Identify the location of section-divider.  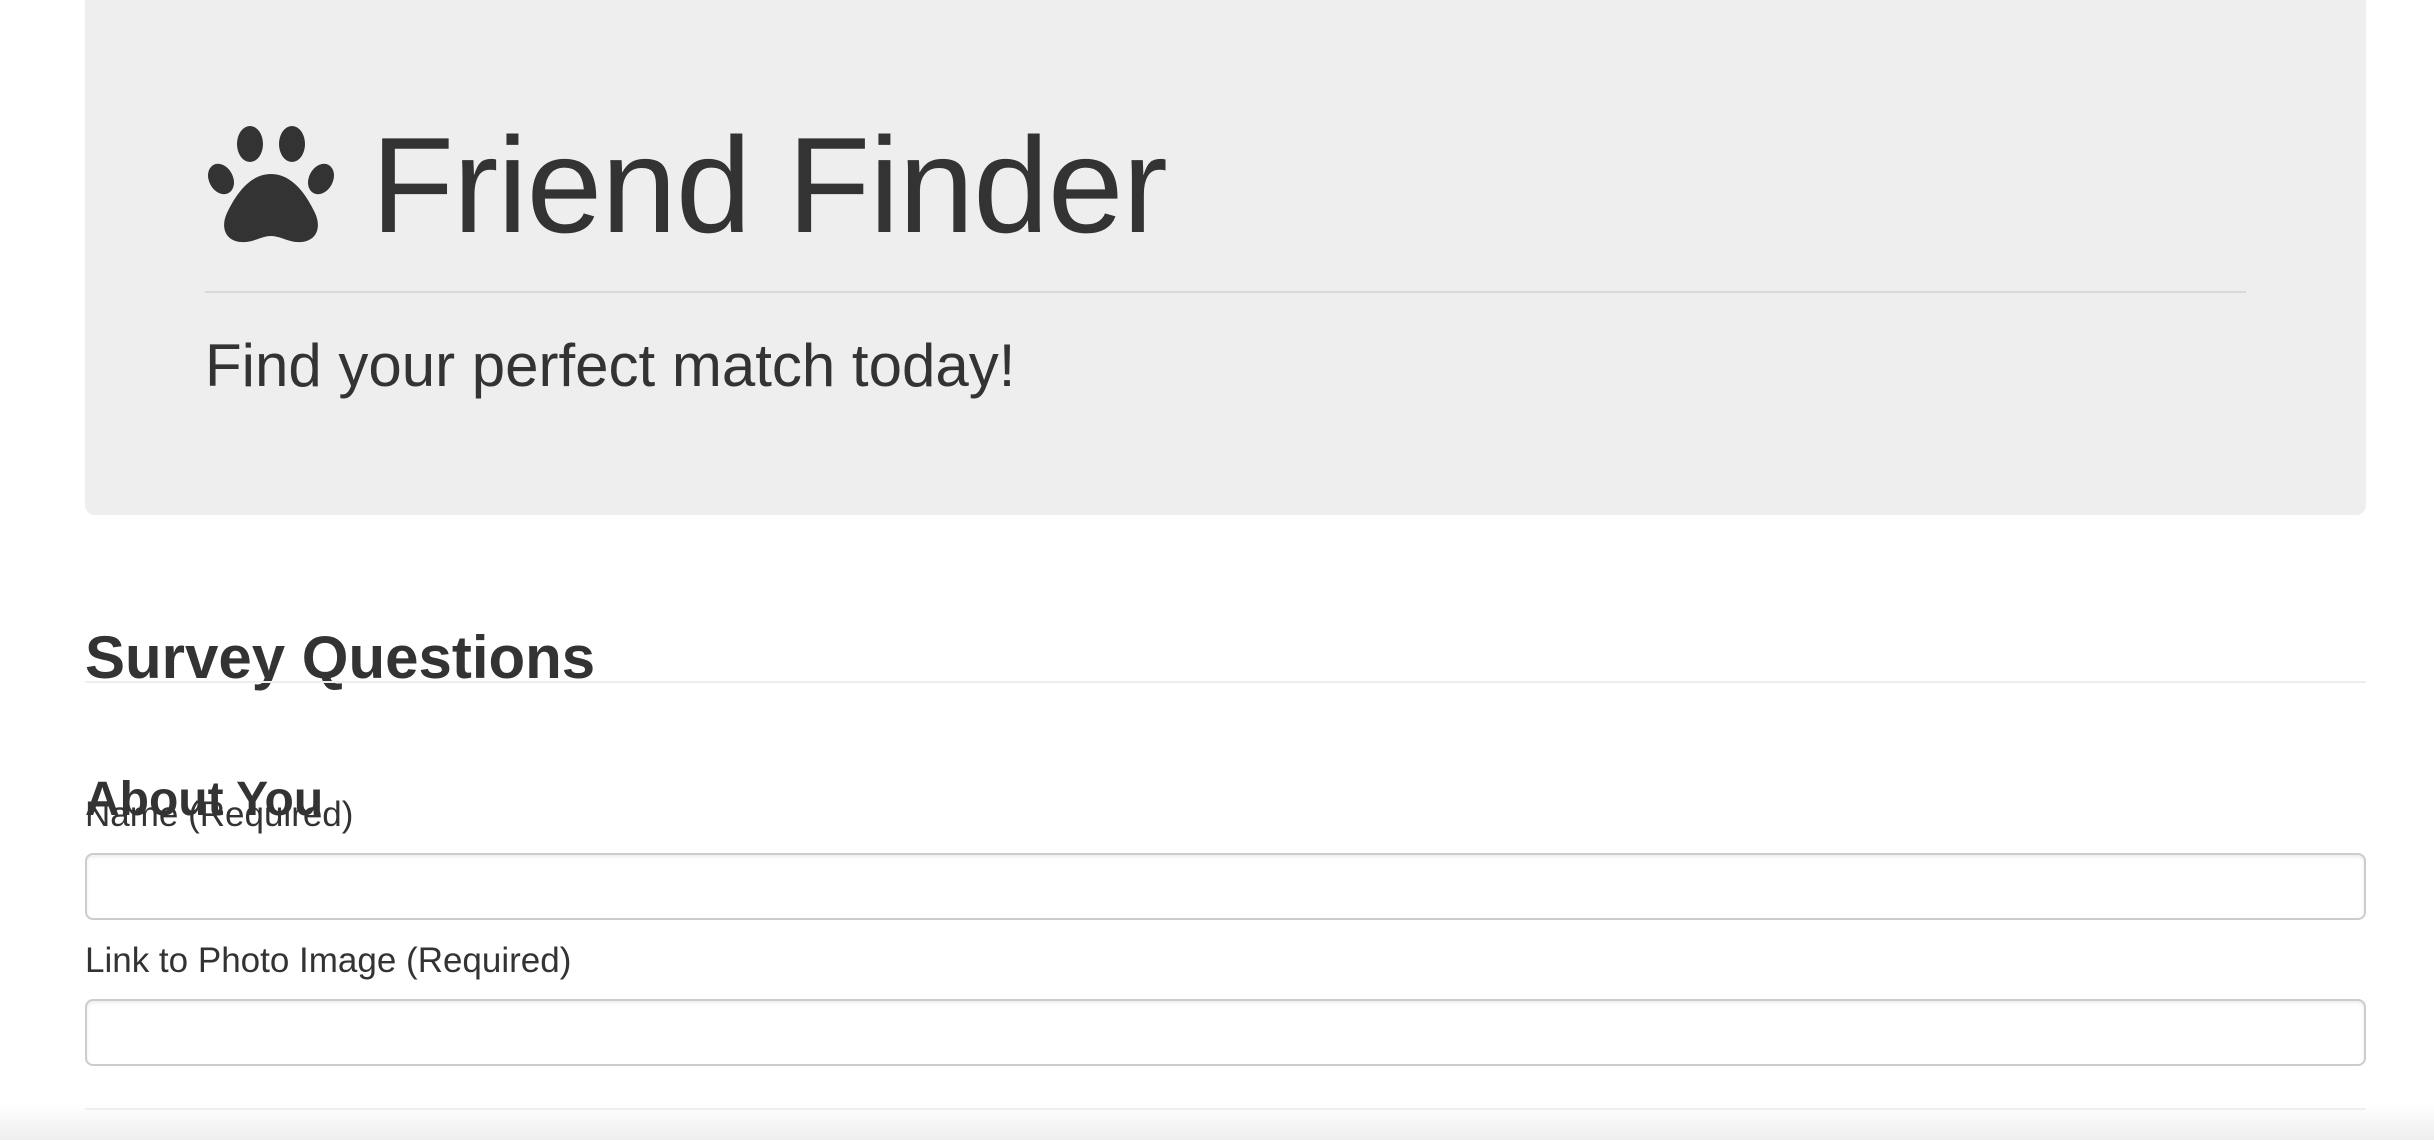
(1225, 682).